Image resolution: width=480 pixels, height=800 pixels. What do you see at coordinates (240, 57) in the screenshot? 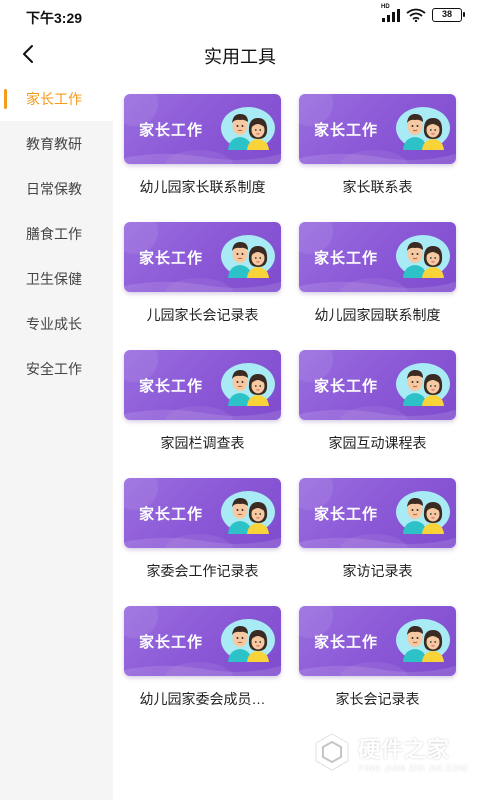
I see `page-title: 实用工具` at bounding box center [240, 57].